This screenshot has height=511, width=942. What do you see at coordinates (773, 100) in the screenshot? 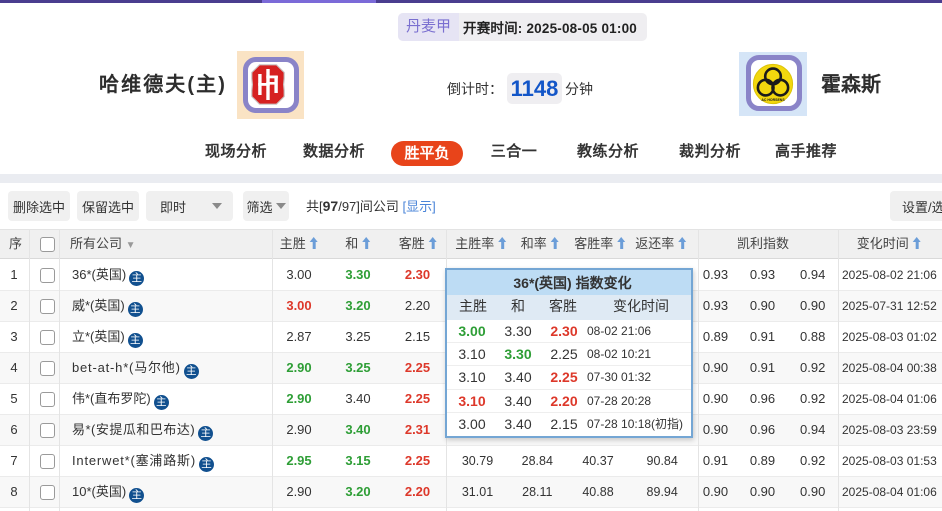
I see `svg-text: AC HORSENS` at bounding box center [773, 100].